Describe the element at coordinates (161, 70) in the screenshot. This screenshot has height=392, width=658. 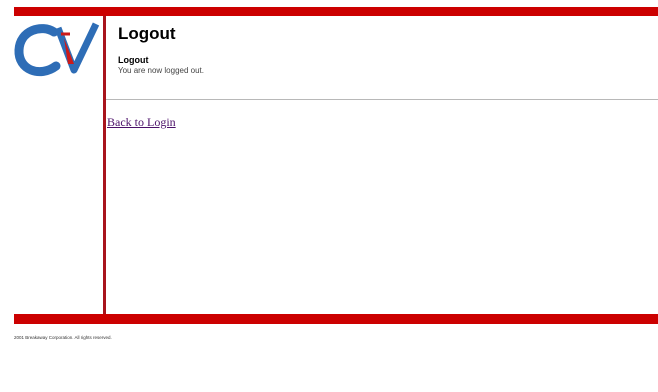
I see `logout-message-text: You are now logged out.` at that location.